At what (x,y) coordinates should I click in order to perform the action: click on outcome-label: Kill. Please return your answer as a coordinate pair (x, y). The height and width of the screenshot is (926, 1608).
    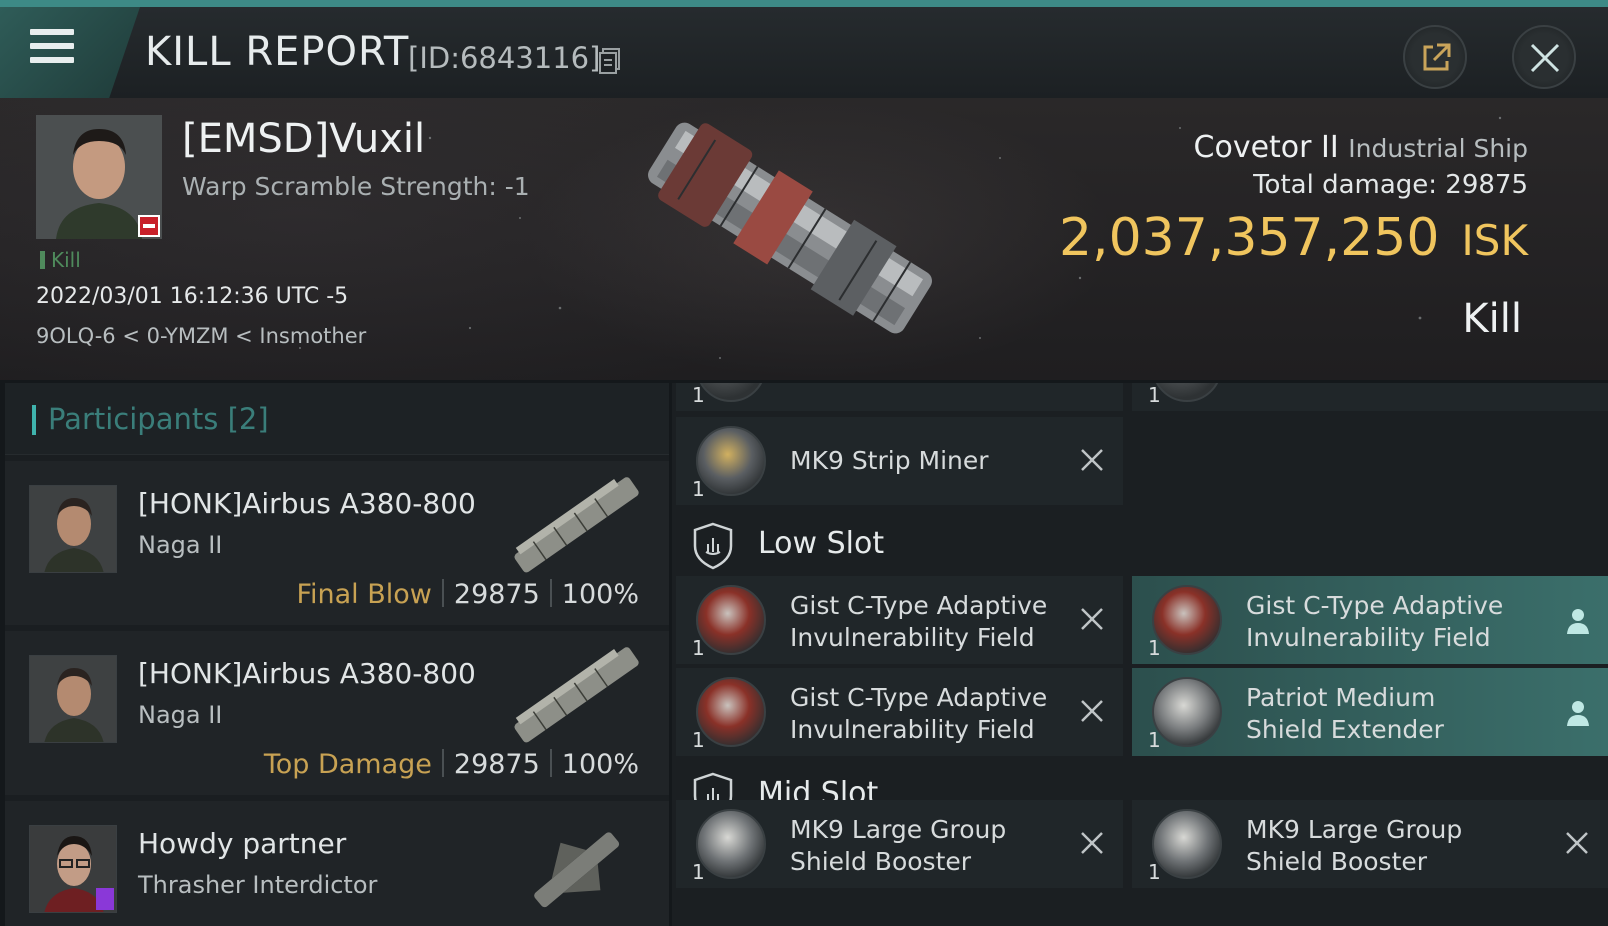
    Looking at the image, I should click on (1492, 319).